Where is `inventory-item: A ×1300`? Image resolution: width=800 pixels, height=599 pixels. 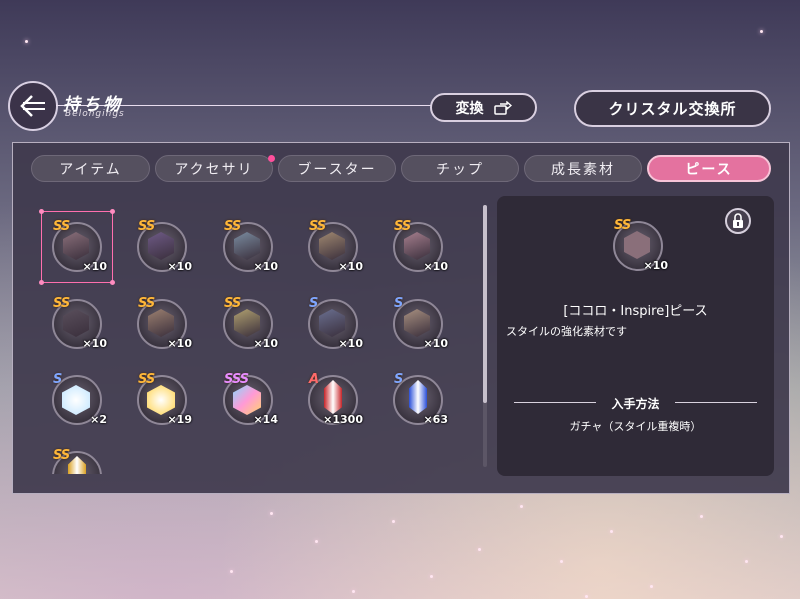 inventory-item: A ×1300 is located at coordinates (333, 400).